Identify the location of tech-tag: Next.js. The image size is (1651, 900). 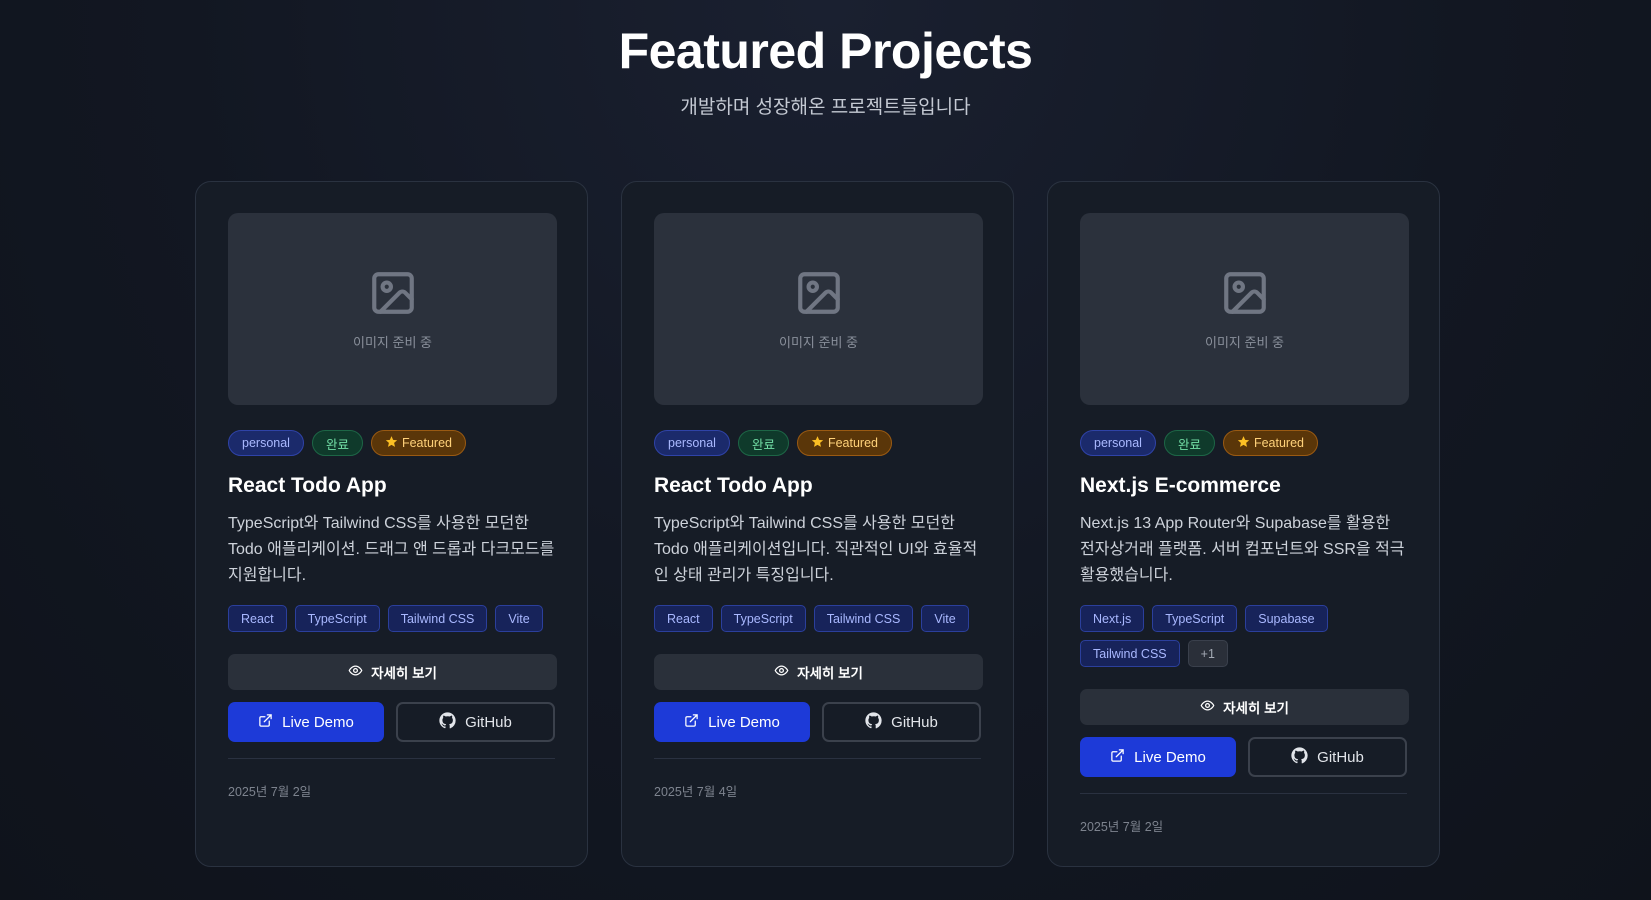
(1112, 618).